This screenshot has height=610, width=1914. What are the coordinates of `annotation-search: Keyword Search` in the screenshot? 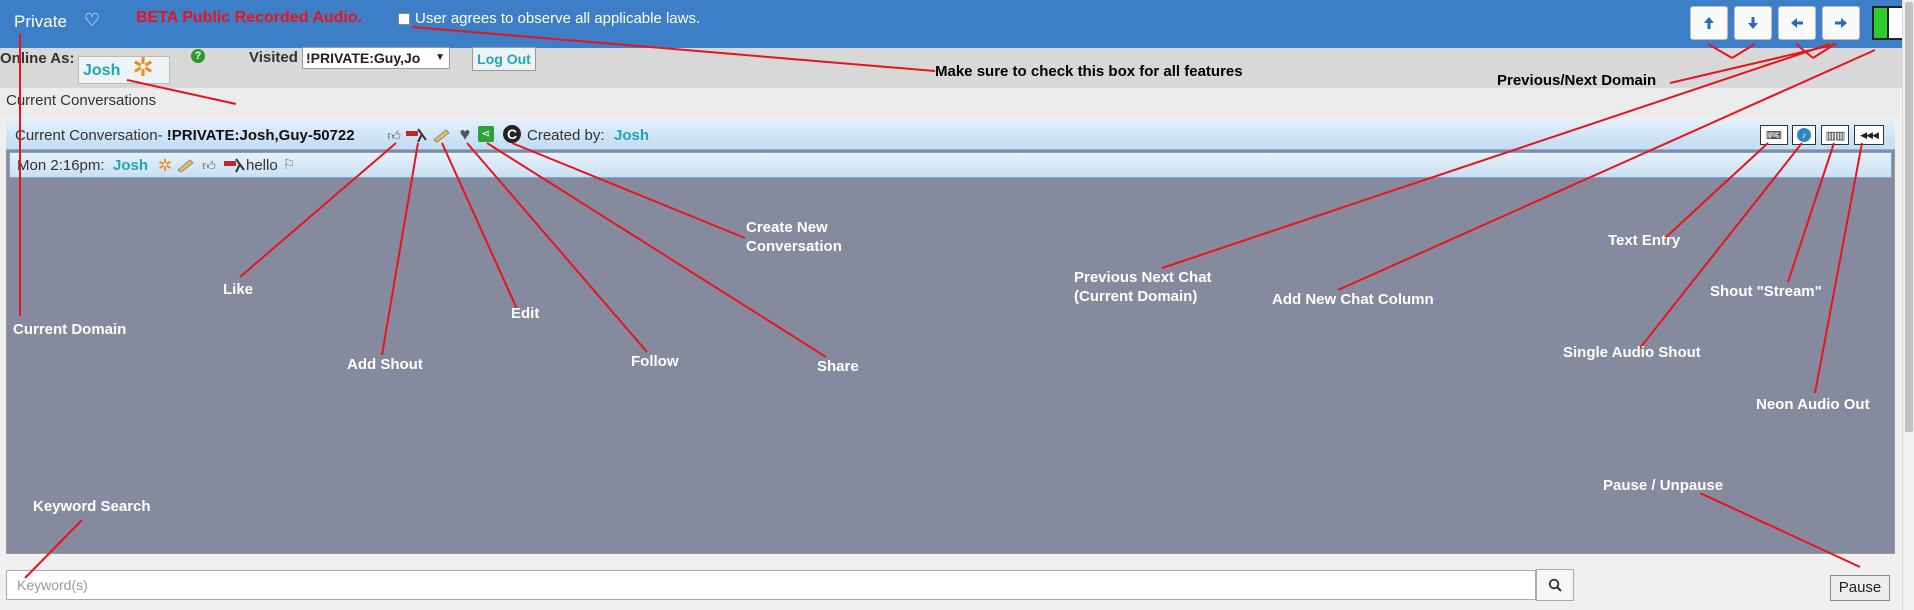 It's located at (92, 506).